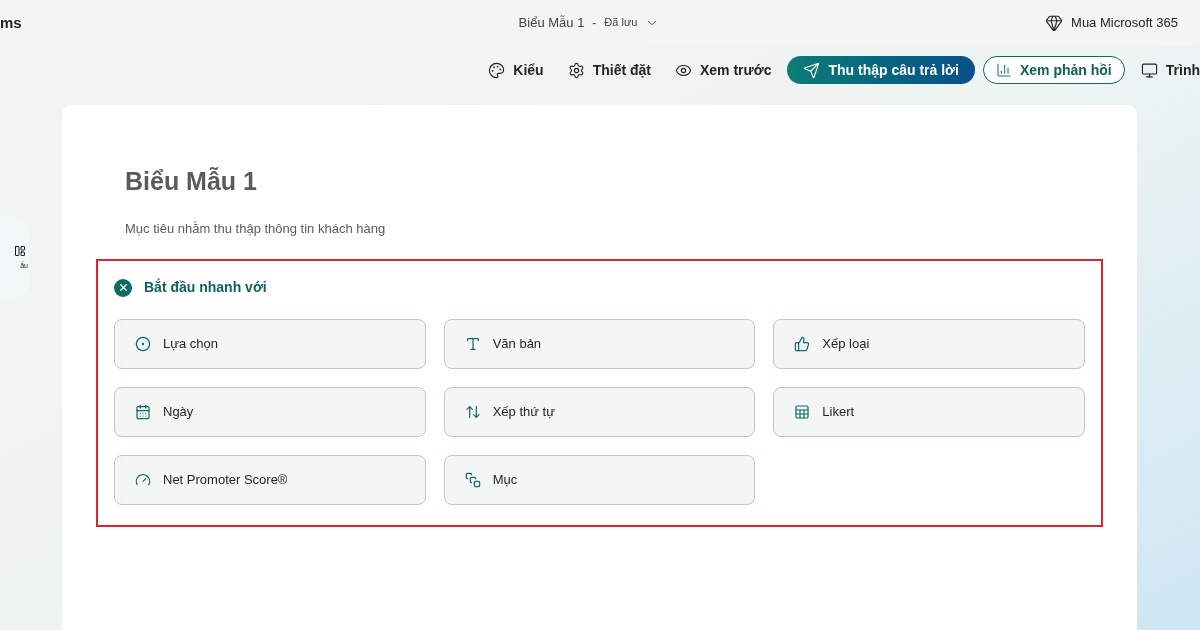 Image resolution: width=1200 pixels, height=630 pixels. I want to click on bar-chart-icon, so click(1003, 70).